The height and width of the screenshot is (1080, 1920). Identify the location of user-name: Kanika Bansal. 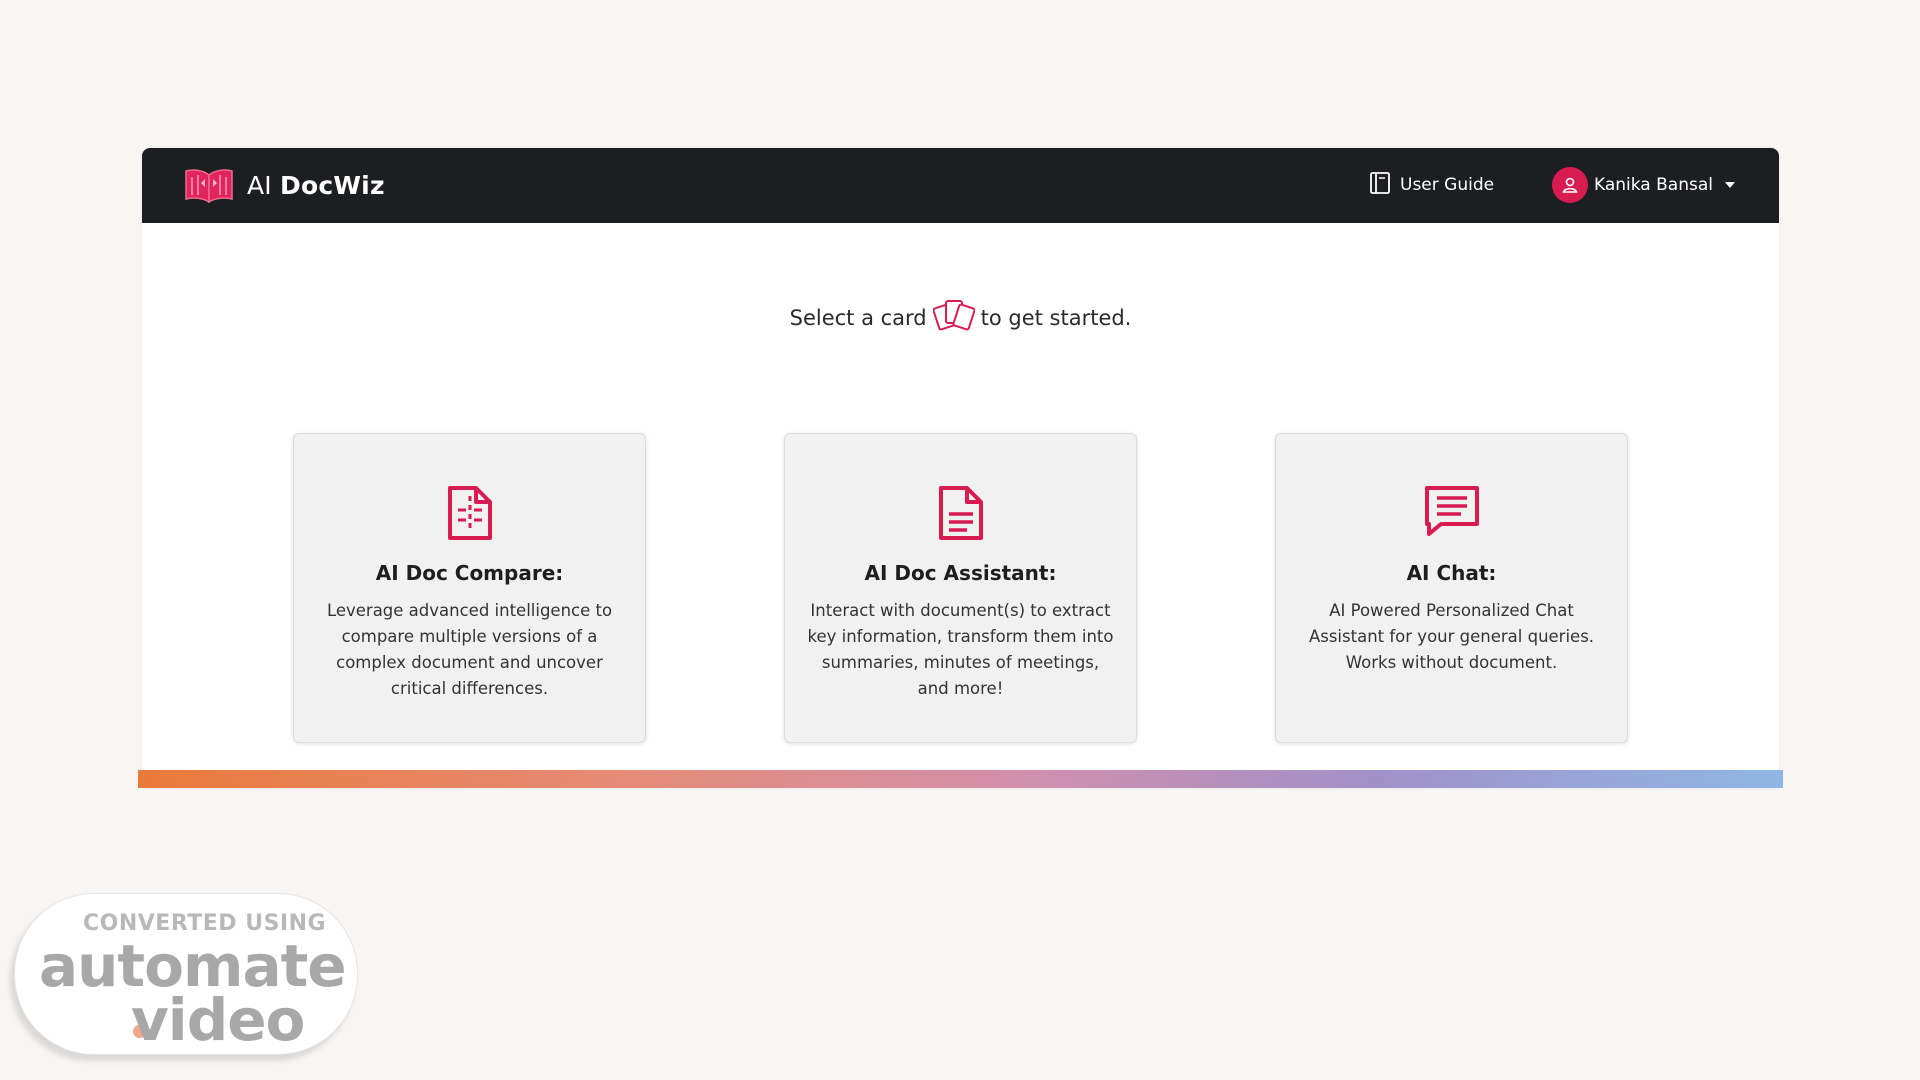
(1653, 185).